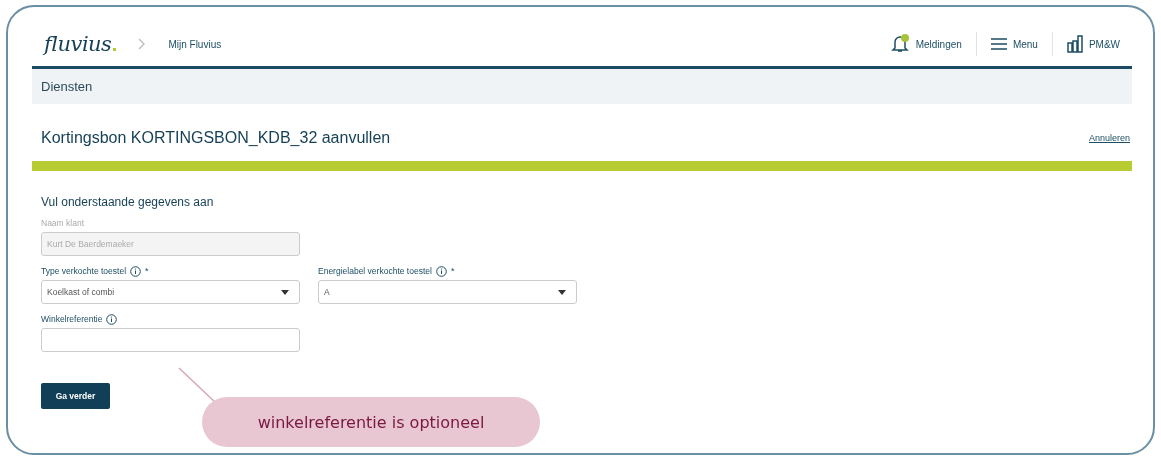 The image size is (1161, 468). I want to click on menu-icon, so click(998, 44).